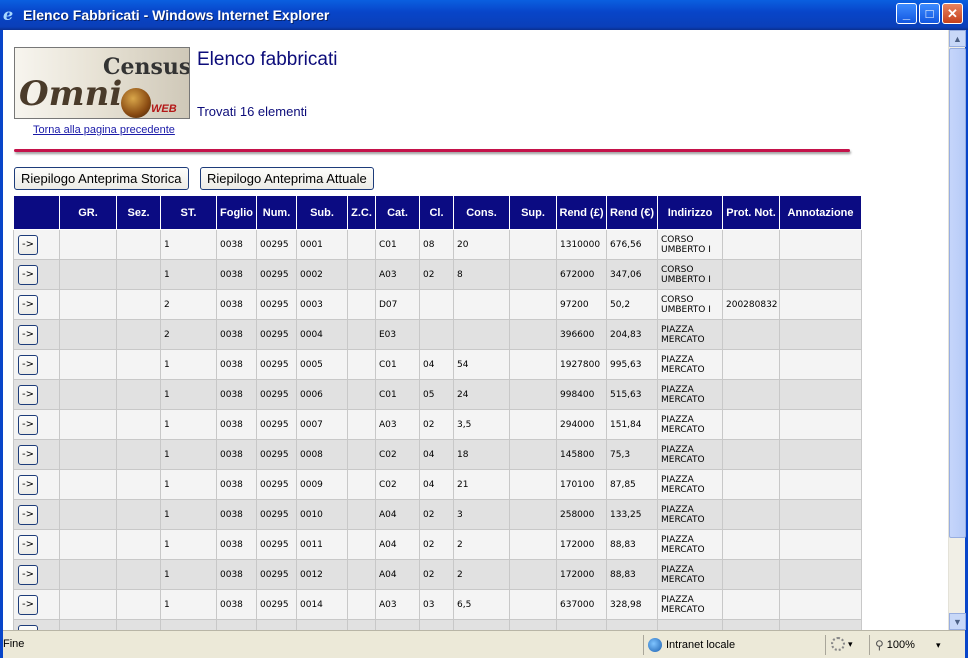  I want to click on cell-cons: 3,5, so click(481, 424).